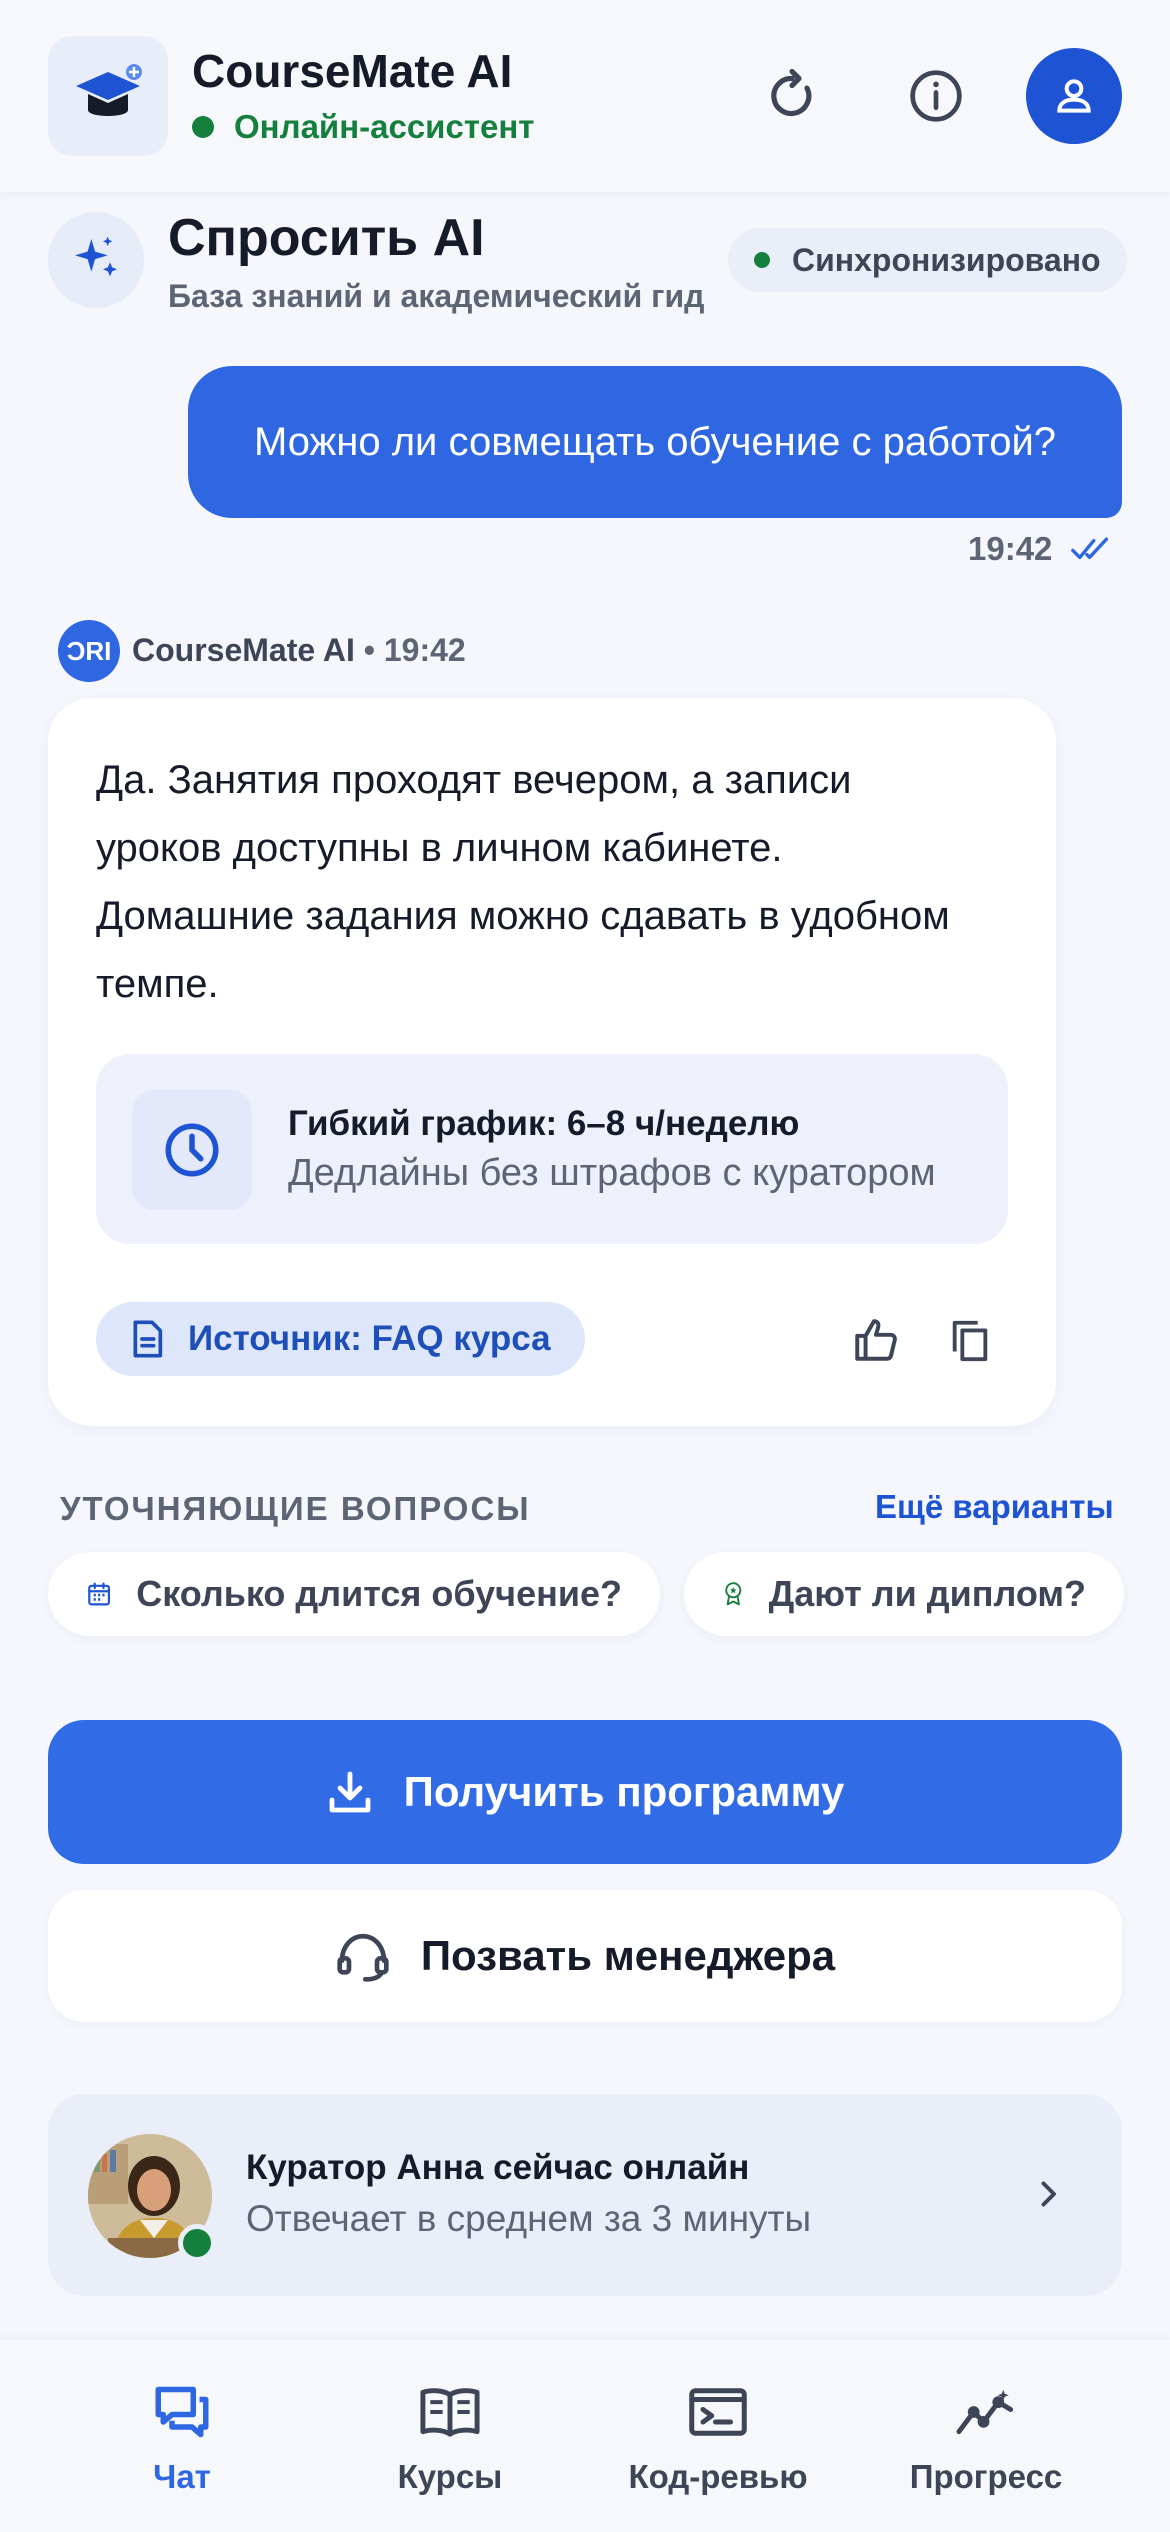 Image resolution: width=1170 pixels, height=2532 pixels. I want to click on bottom-navigation: Чат Курсы Код-ревью Прогресс, so click(585, 2436).